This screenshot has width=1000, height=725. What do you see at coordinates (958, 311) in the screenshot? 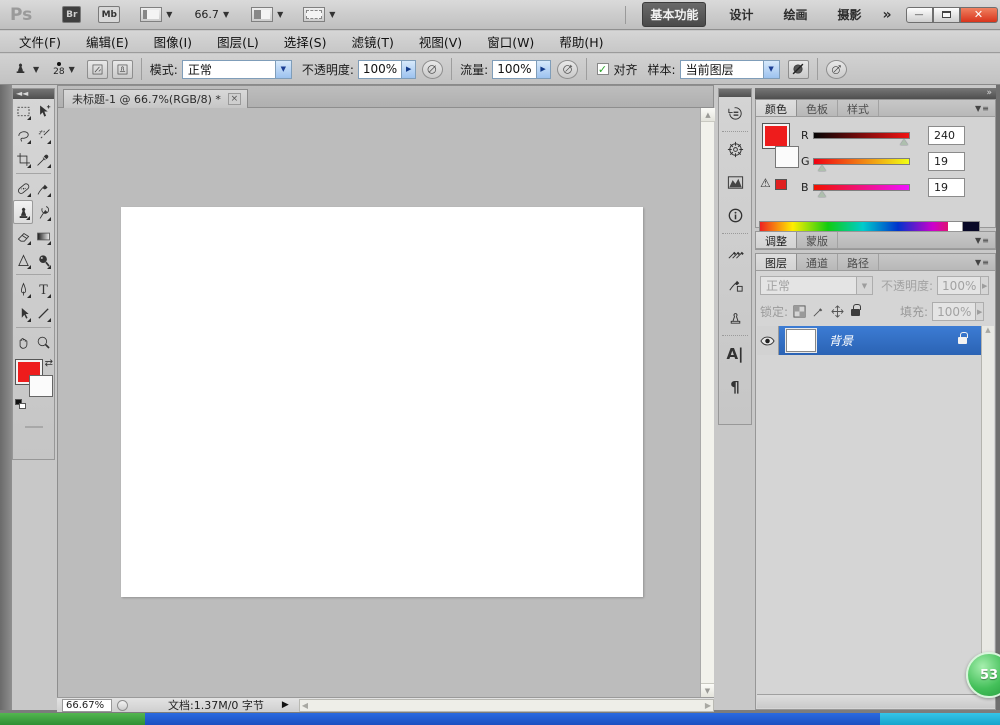
I see `layer-fill-field: 100% ▶` at bounding box center [958, 311].